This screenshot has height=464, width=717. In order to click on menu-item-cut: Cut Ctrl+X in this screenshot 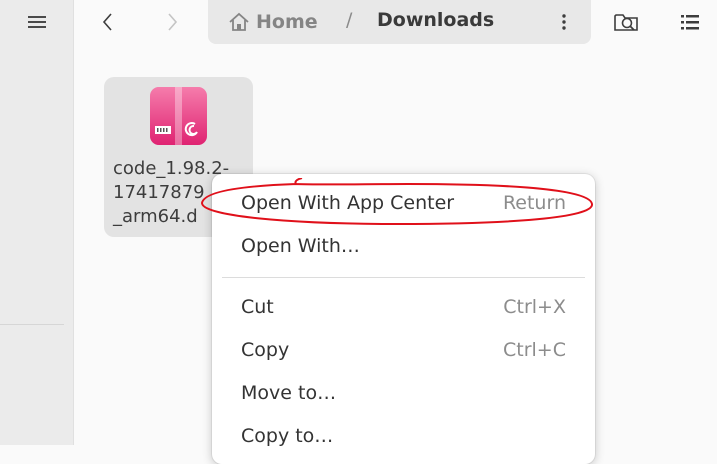, I will do `click(403, 307)`.